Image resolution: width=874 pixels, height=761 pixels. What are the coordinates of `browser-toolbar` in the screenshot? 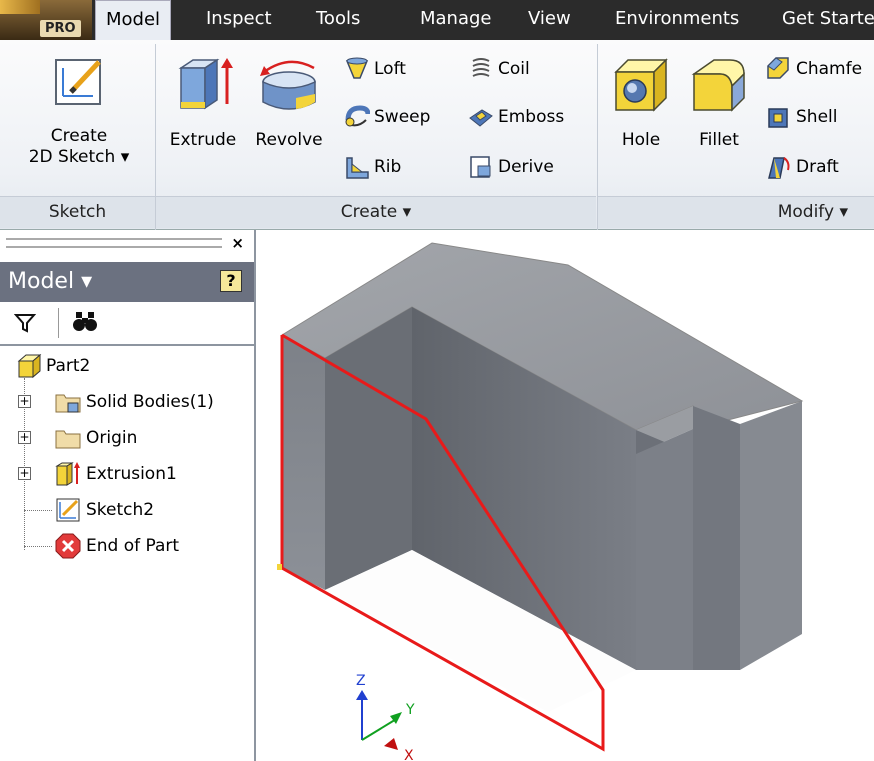 It's located at (127, 324).